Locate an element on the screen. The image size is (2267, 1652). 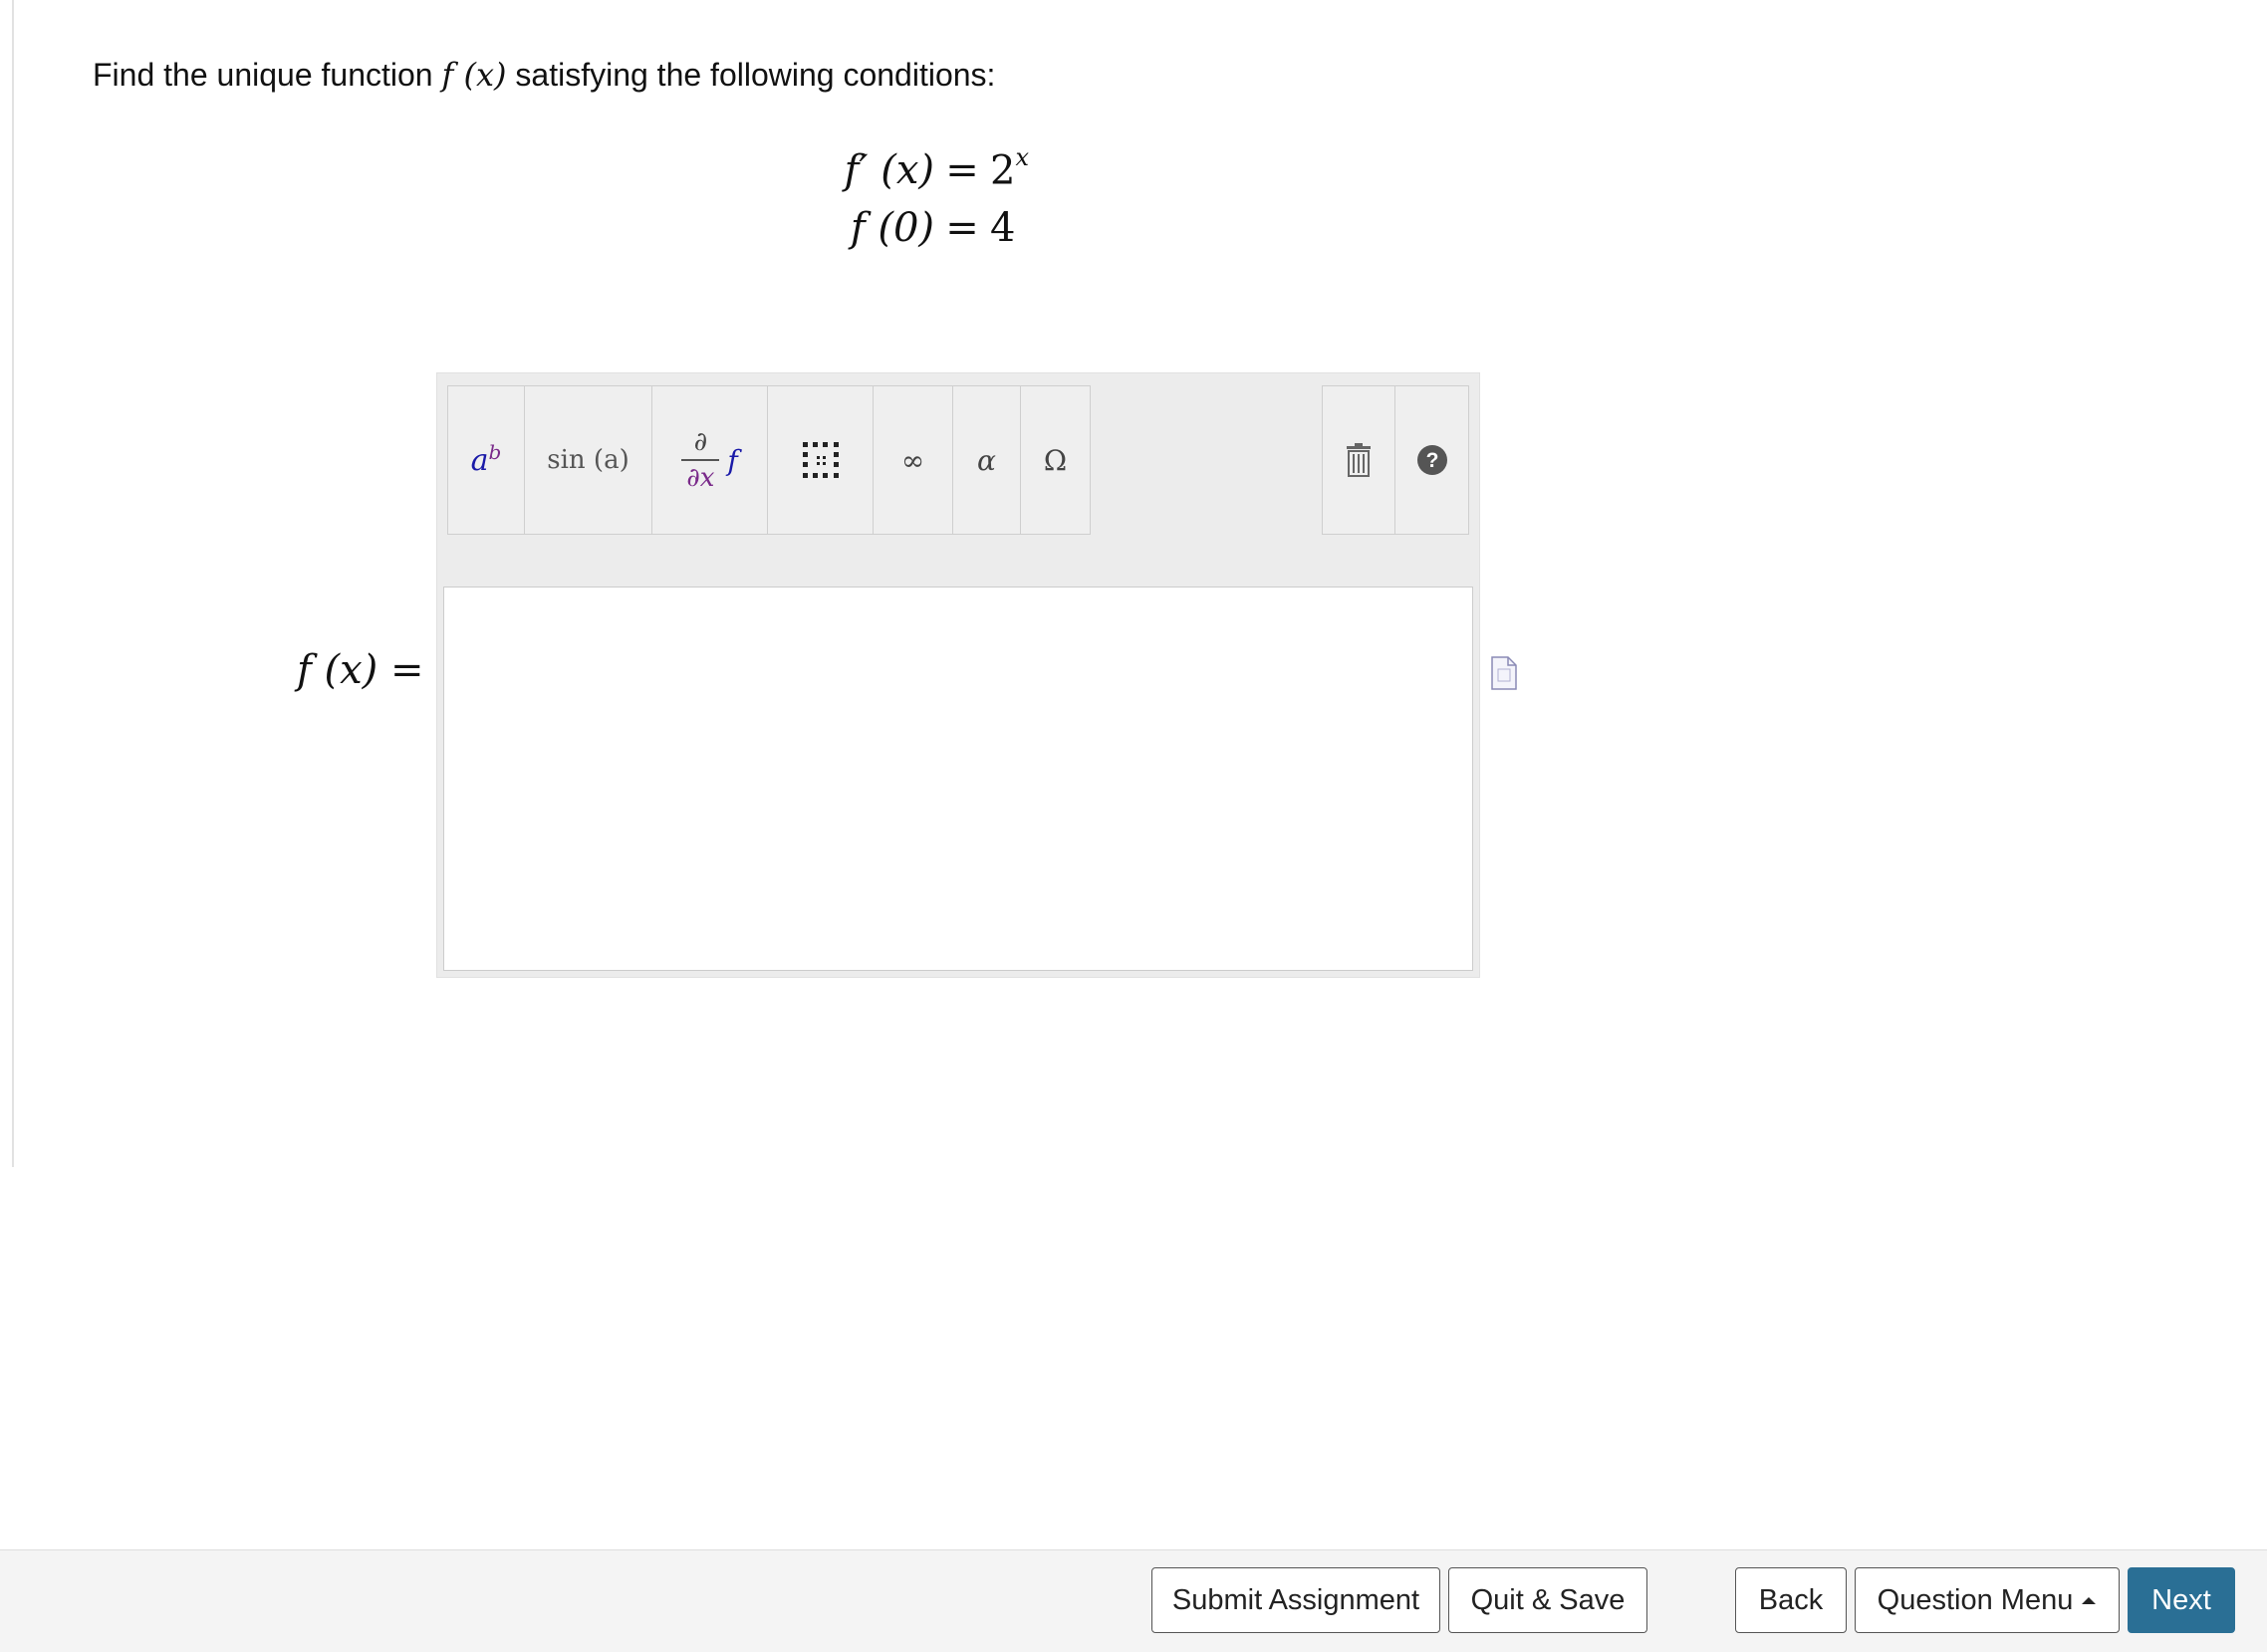
condition-lhs: f (0) is located at coordinates (892, 228).